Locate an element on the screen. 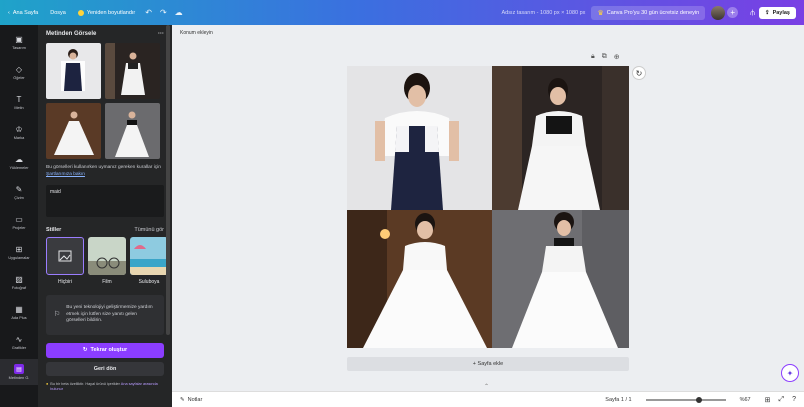  duplicate-icon: ⧉ is located at coordinates (604, 57).